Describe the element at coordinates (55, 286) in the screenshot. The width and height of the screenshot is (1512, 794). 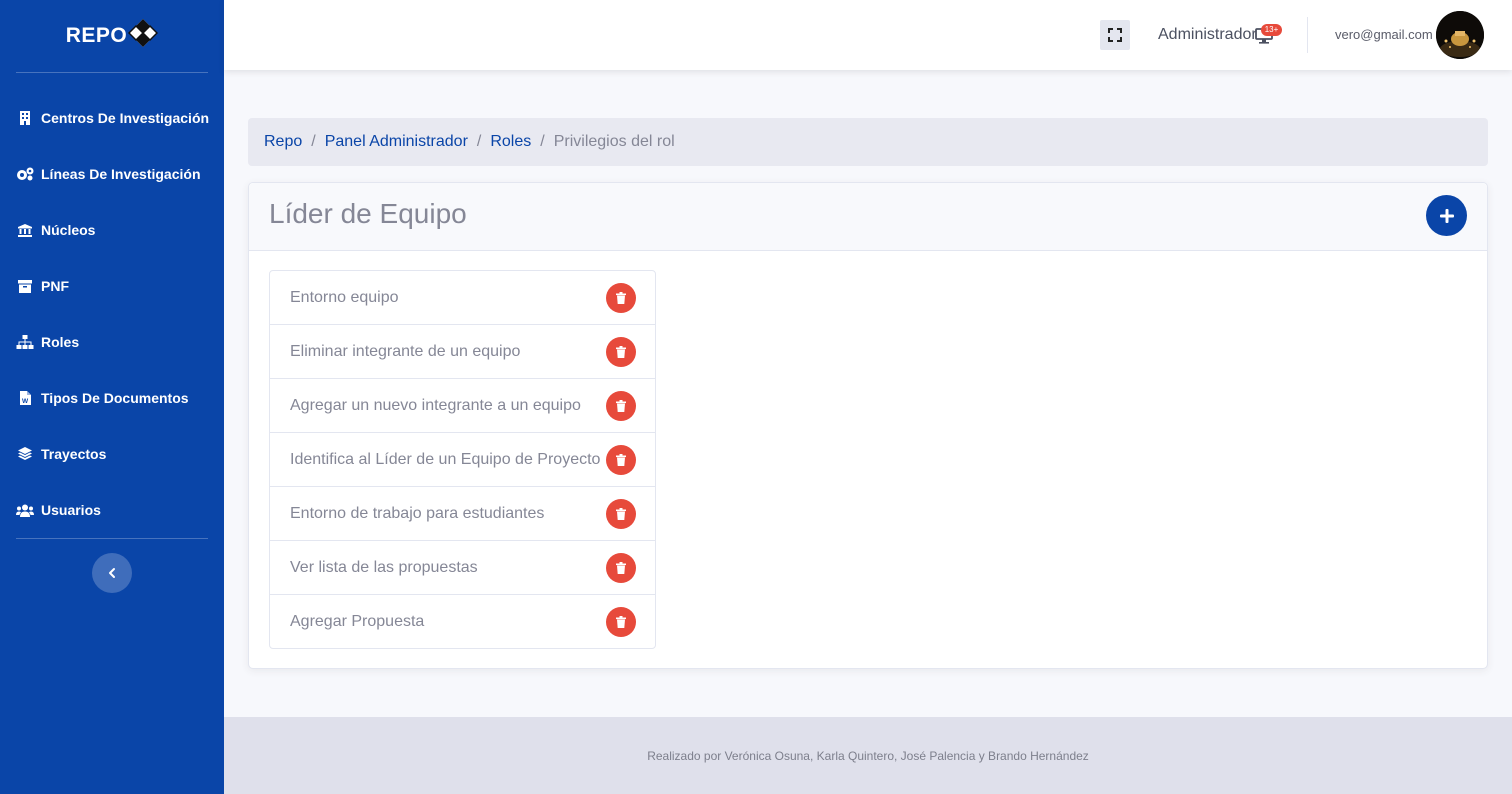
I see `sidebar-item-label: PNF` at that location.